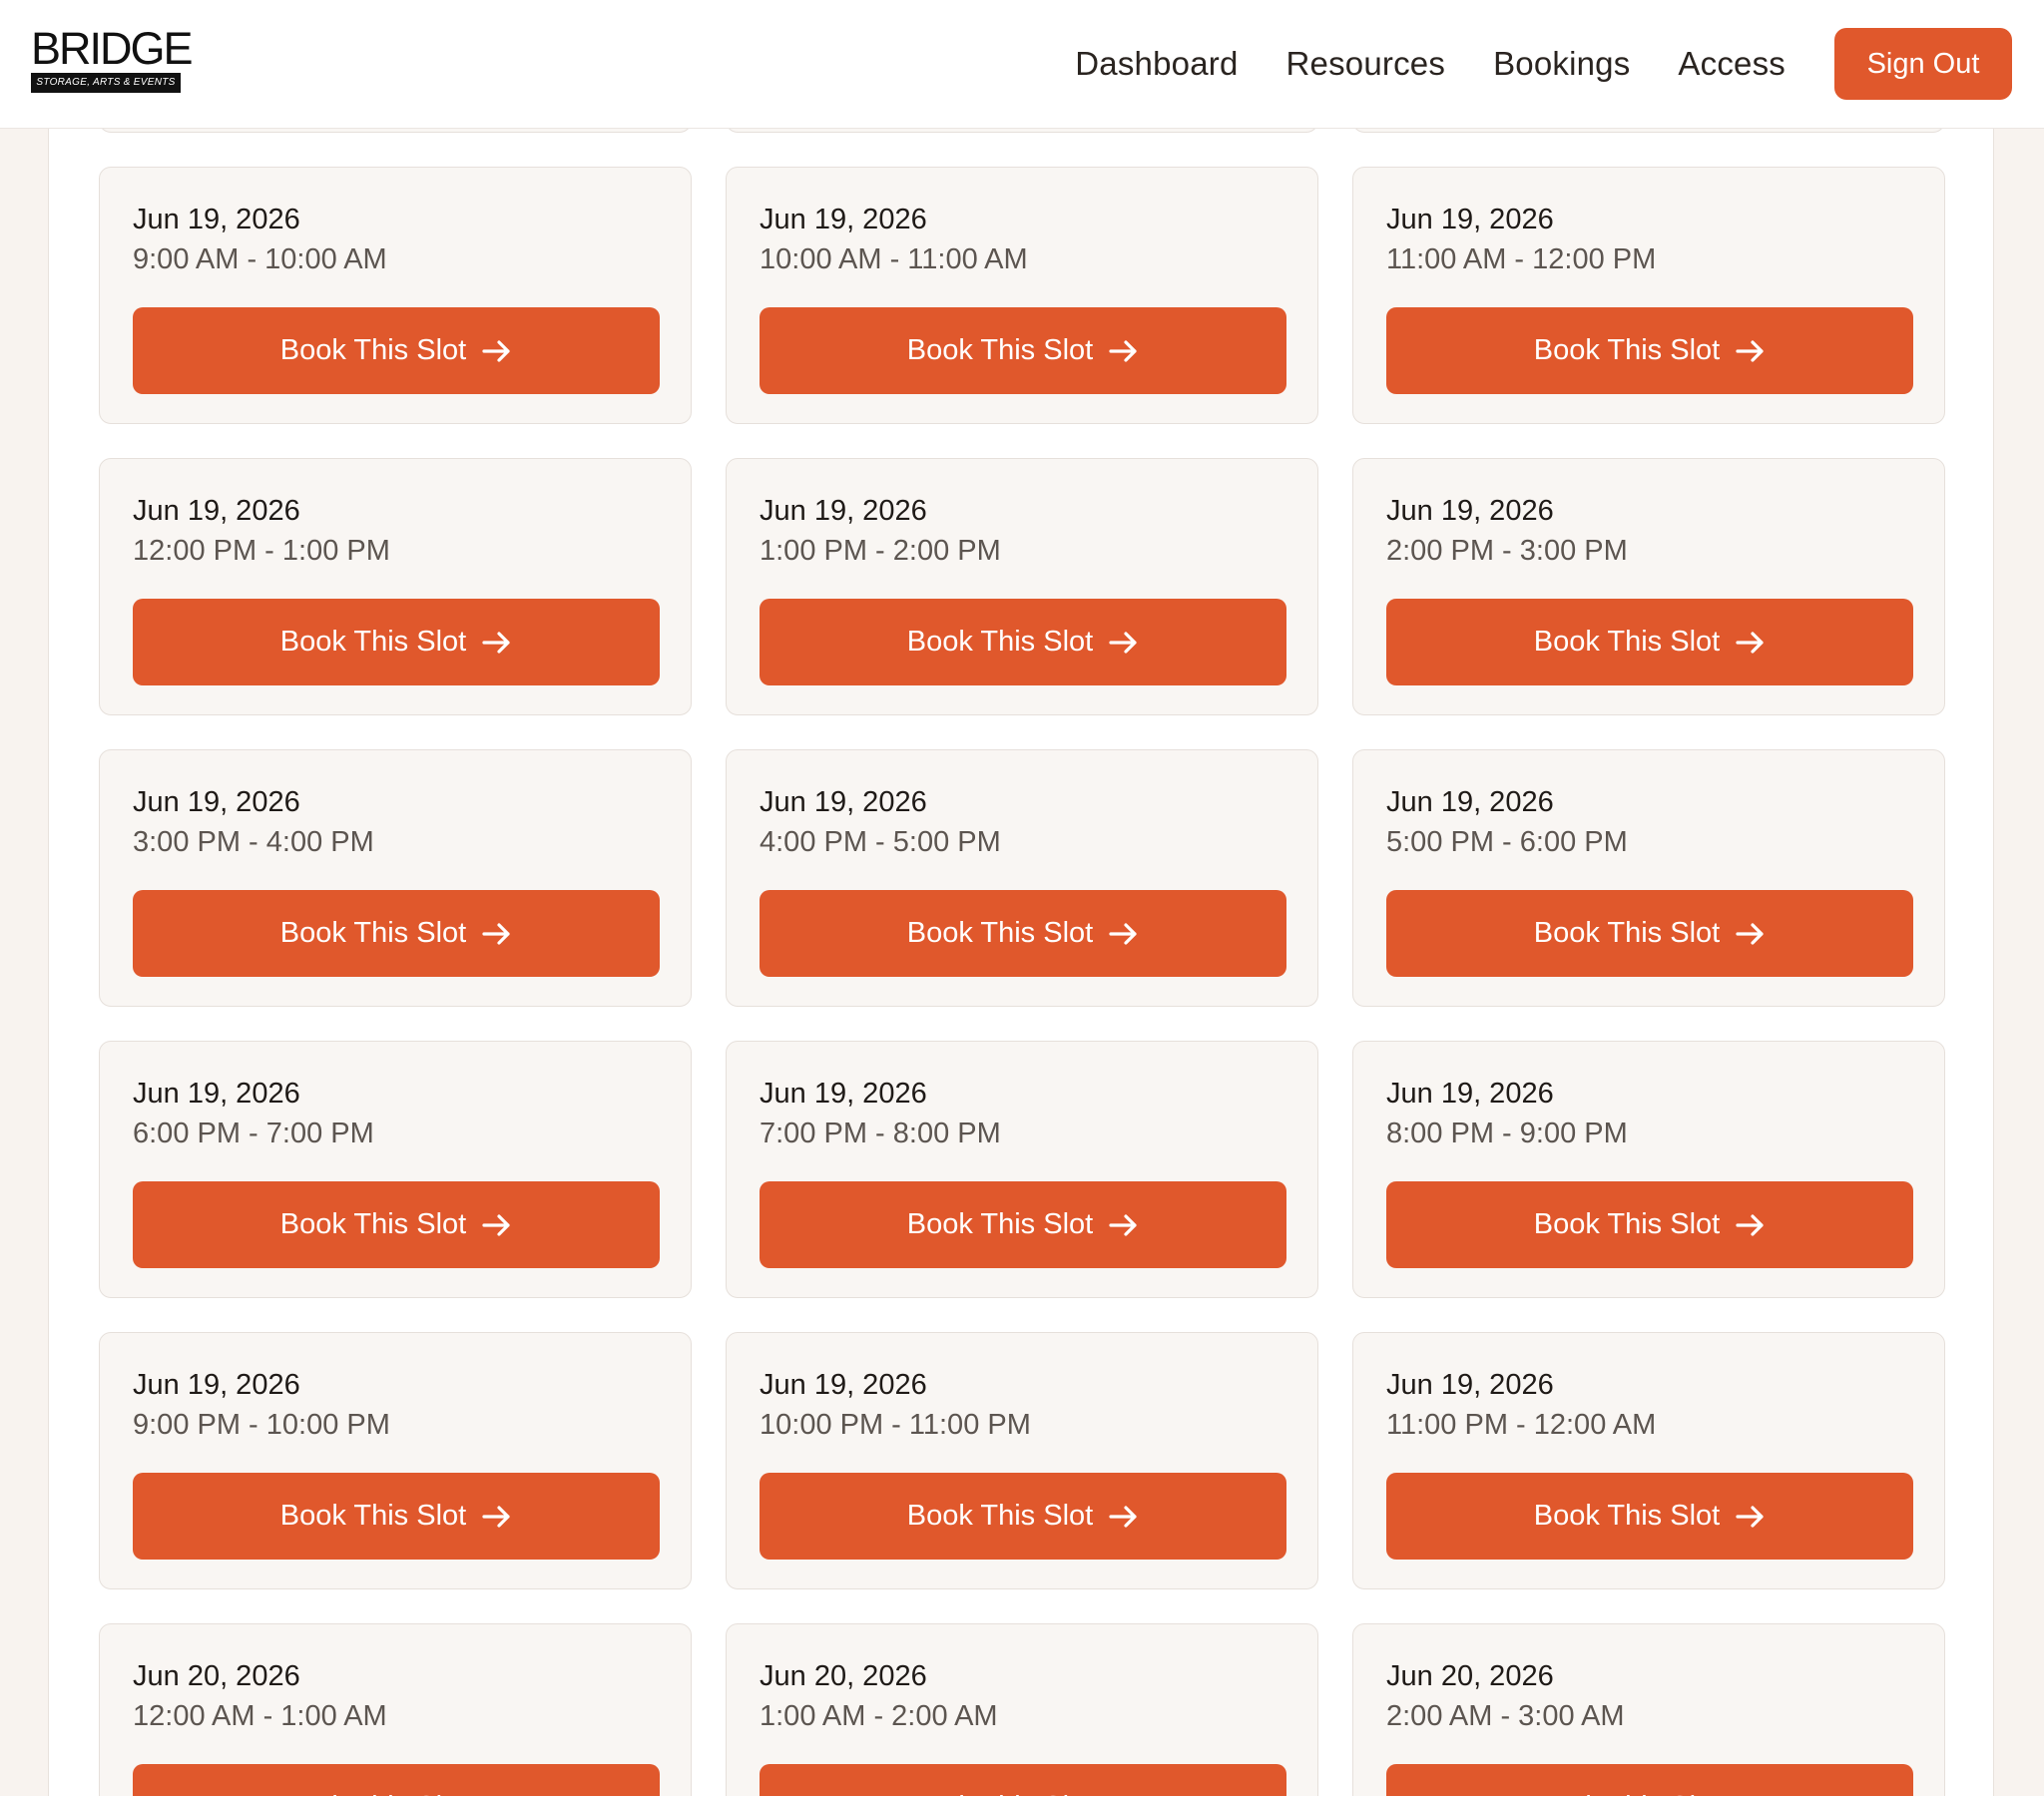 The height and width of the screenshot is (1796, 2044). I want to click on slot-time: 7:00 PM - 8:00 PM, so click(880, 1133).